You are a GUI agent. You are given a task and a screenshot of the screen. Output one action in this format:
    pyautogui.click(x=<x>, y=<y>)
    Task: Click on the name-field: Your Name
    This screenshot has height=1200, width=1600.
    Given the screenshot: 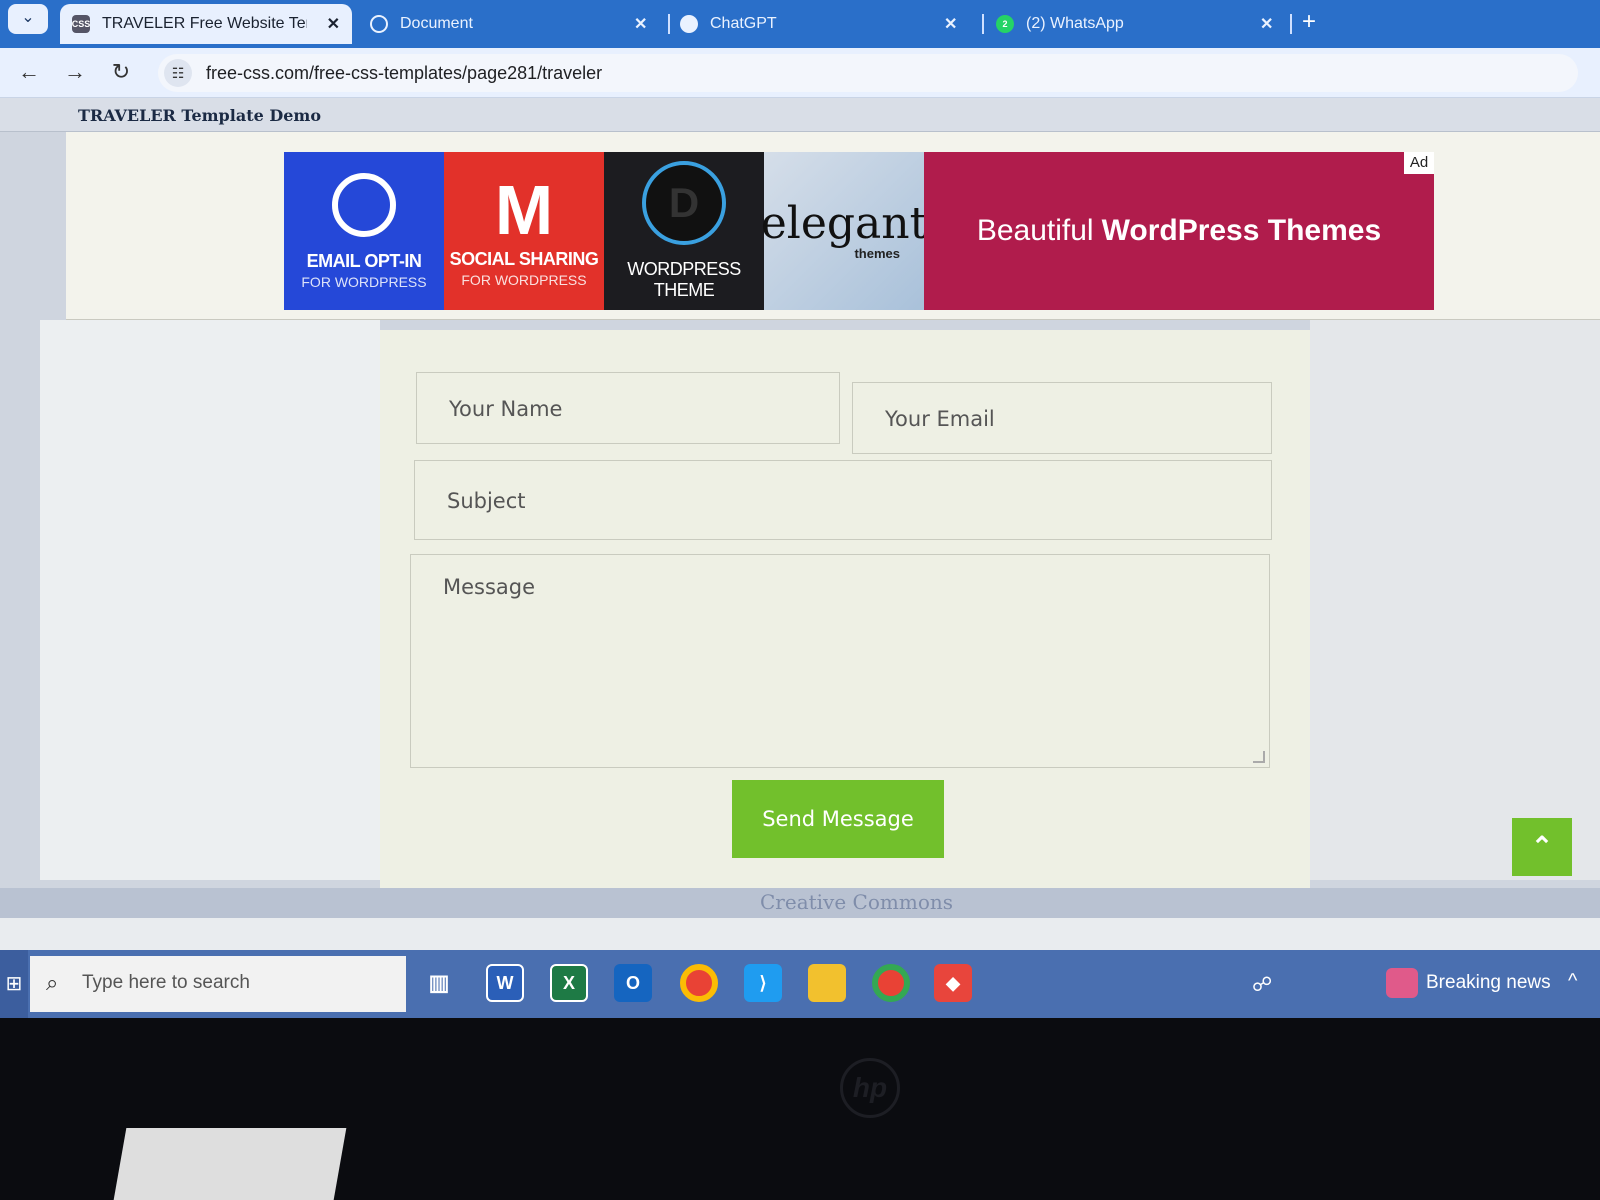 What is the action you would take?
    pyautogui.click(x=628, y=408)
    